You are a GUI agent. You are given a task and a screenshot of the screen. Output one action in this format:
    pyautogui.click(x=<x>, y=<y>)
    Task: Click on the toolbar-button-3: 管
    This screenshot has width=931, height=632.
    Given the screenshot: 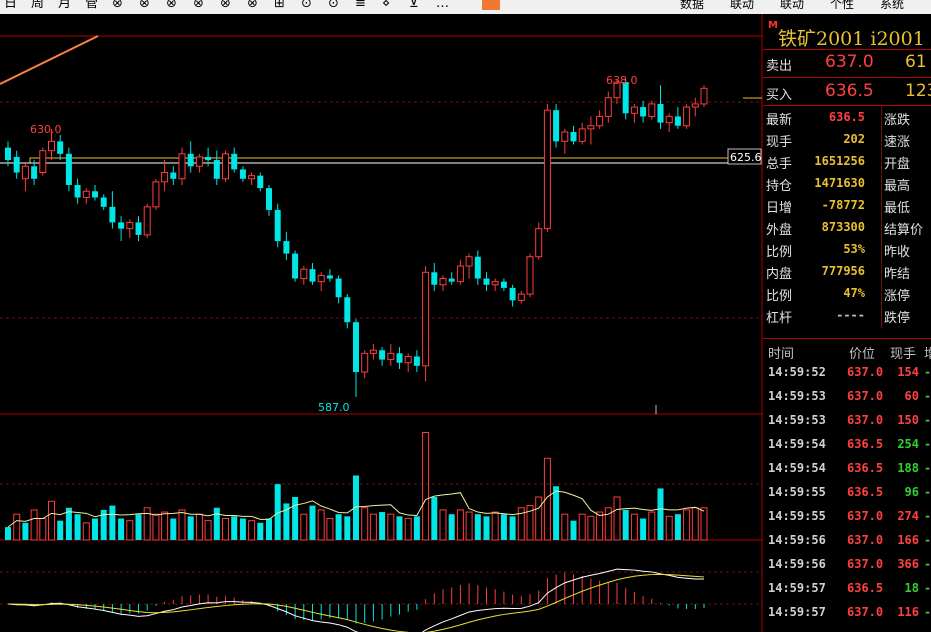 What is the action you would take?
    pyautogui.click(x=91, y=6)
    